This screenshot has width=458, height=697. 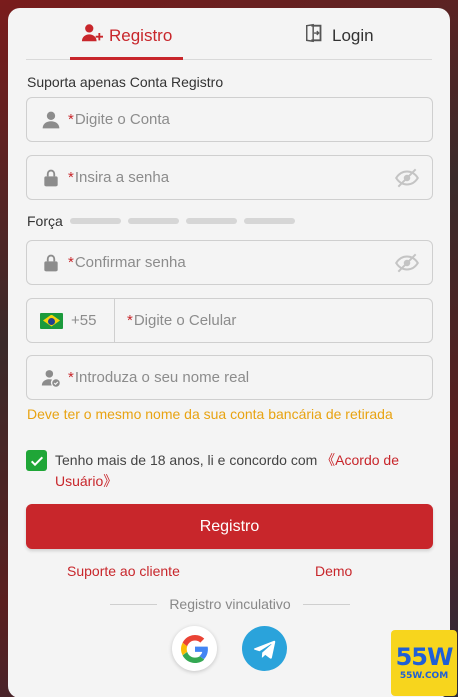 What do you see at coordinates (141, 35) in the screenshot?
I see `tab-register-label: Registro` at bounding box center [141, 35].